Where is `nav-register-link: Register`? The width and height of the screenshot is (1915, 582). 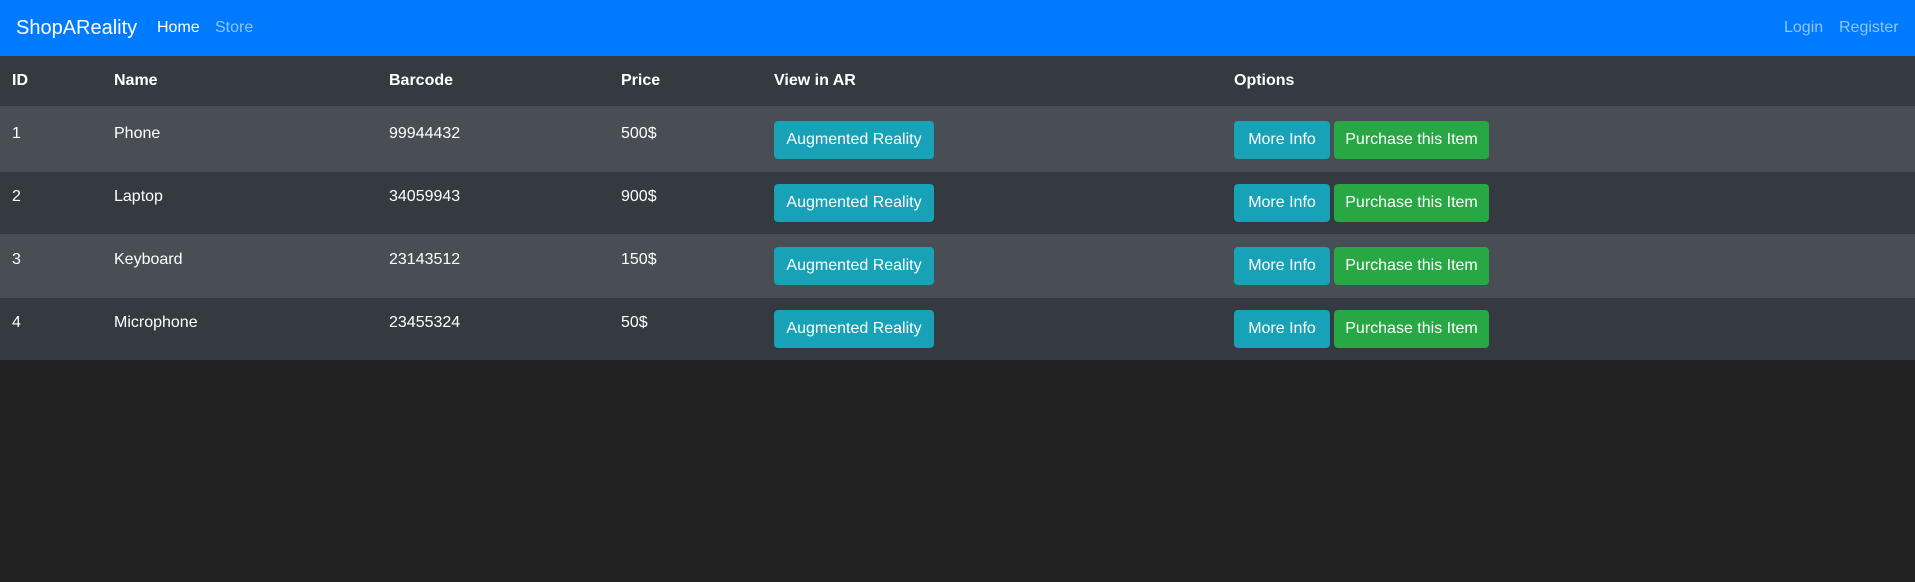 nav-register-link: Register is located at coordinates (1869, 28).